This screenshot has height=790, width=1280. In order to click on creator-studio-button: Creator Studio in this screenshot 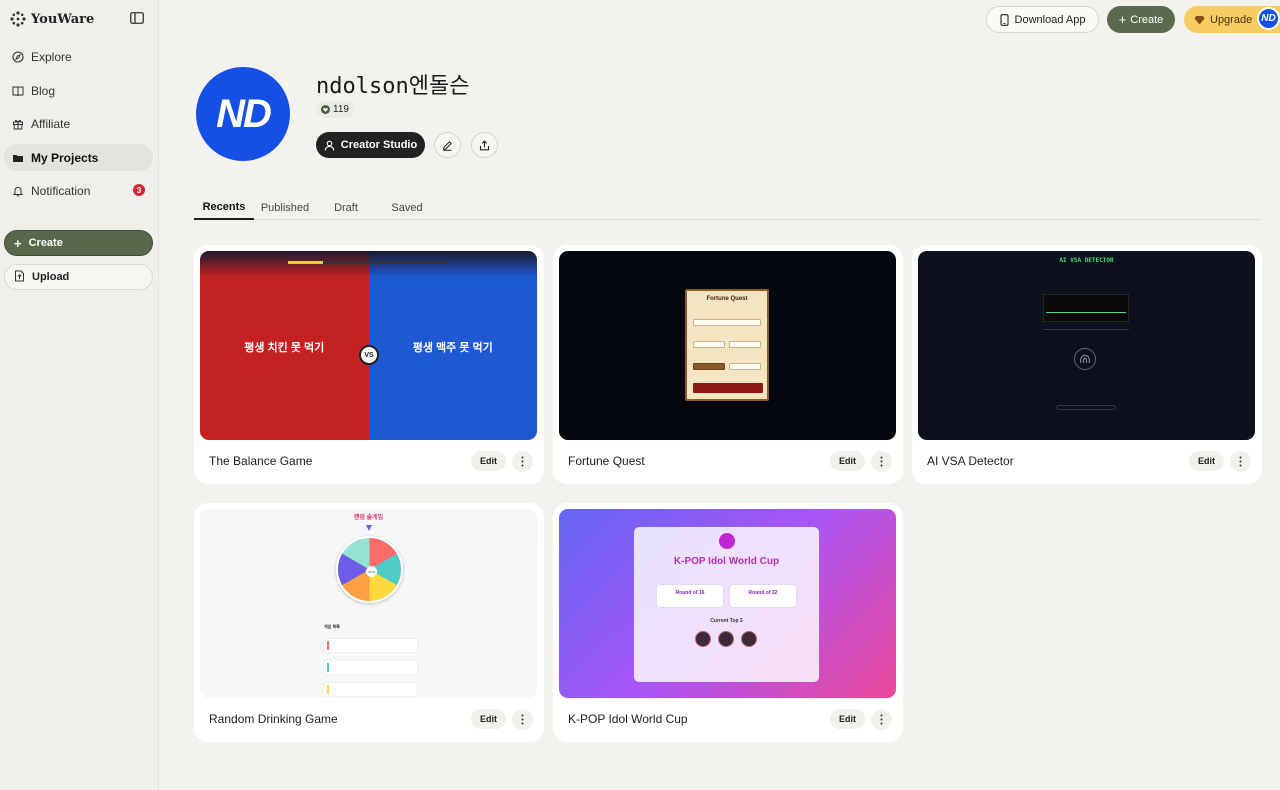, I will do `click(370, 145)`.